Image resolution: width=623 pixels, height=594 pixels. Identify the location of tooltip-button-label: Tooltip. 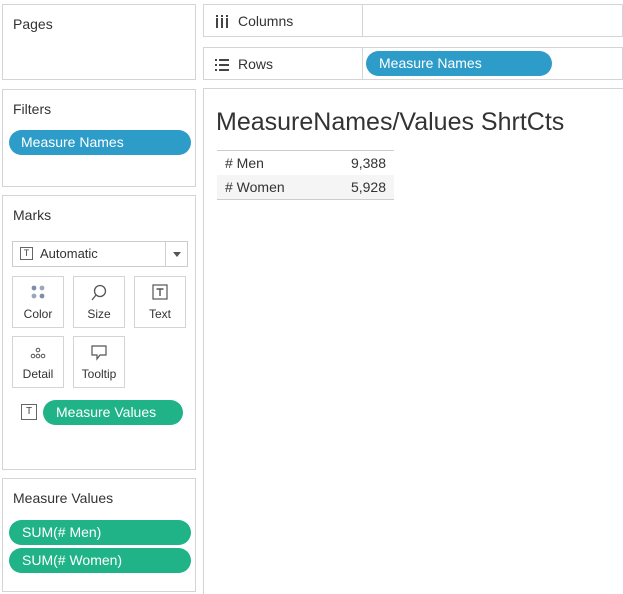
(99, 374).